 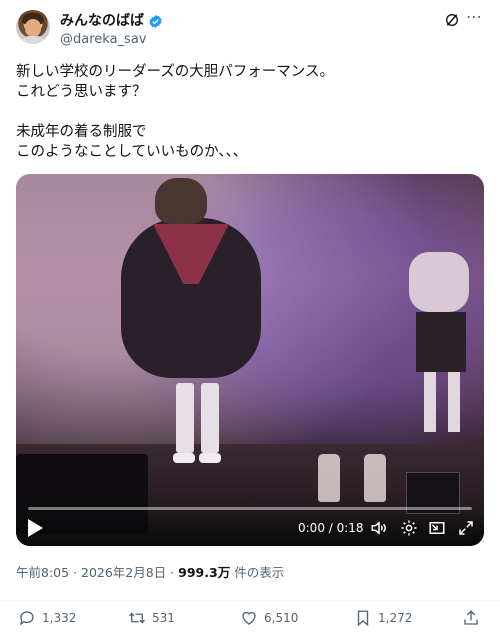 I want to click on reply-icon, so click(x=26, y=618).